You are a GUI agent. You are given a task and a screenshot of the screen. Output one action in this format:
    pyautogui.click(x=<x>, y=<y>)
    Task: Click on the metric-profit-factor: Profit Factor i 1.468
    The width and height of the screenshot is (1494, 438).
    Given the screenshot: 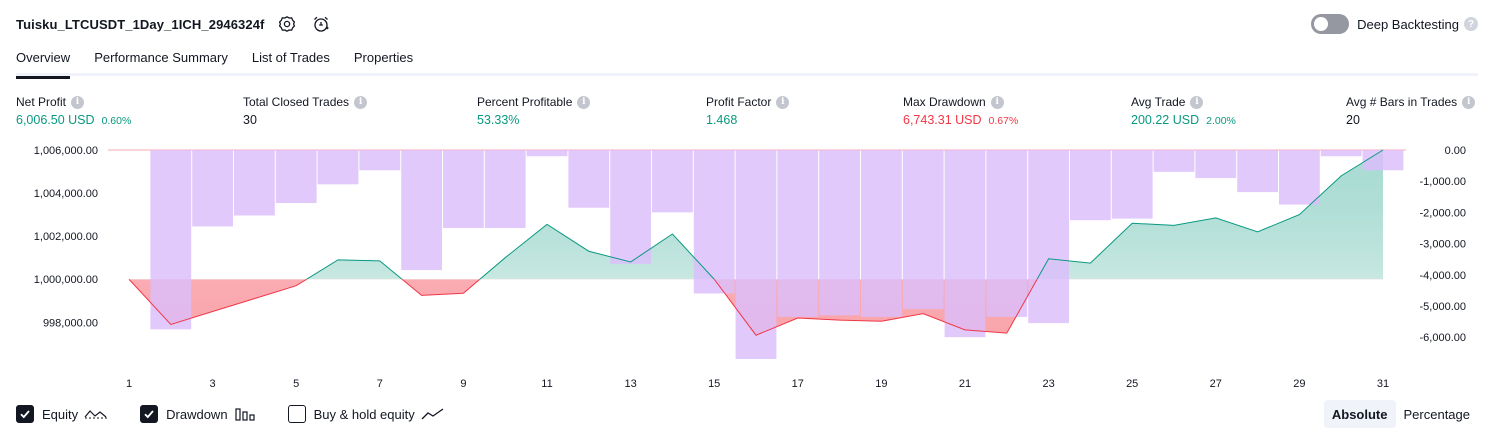 What is the action you would take?
    pyautogui.click(x=748, y=111)
    